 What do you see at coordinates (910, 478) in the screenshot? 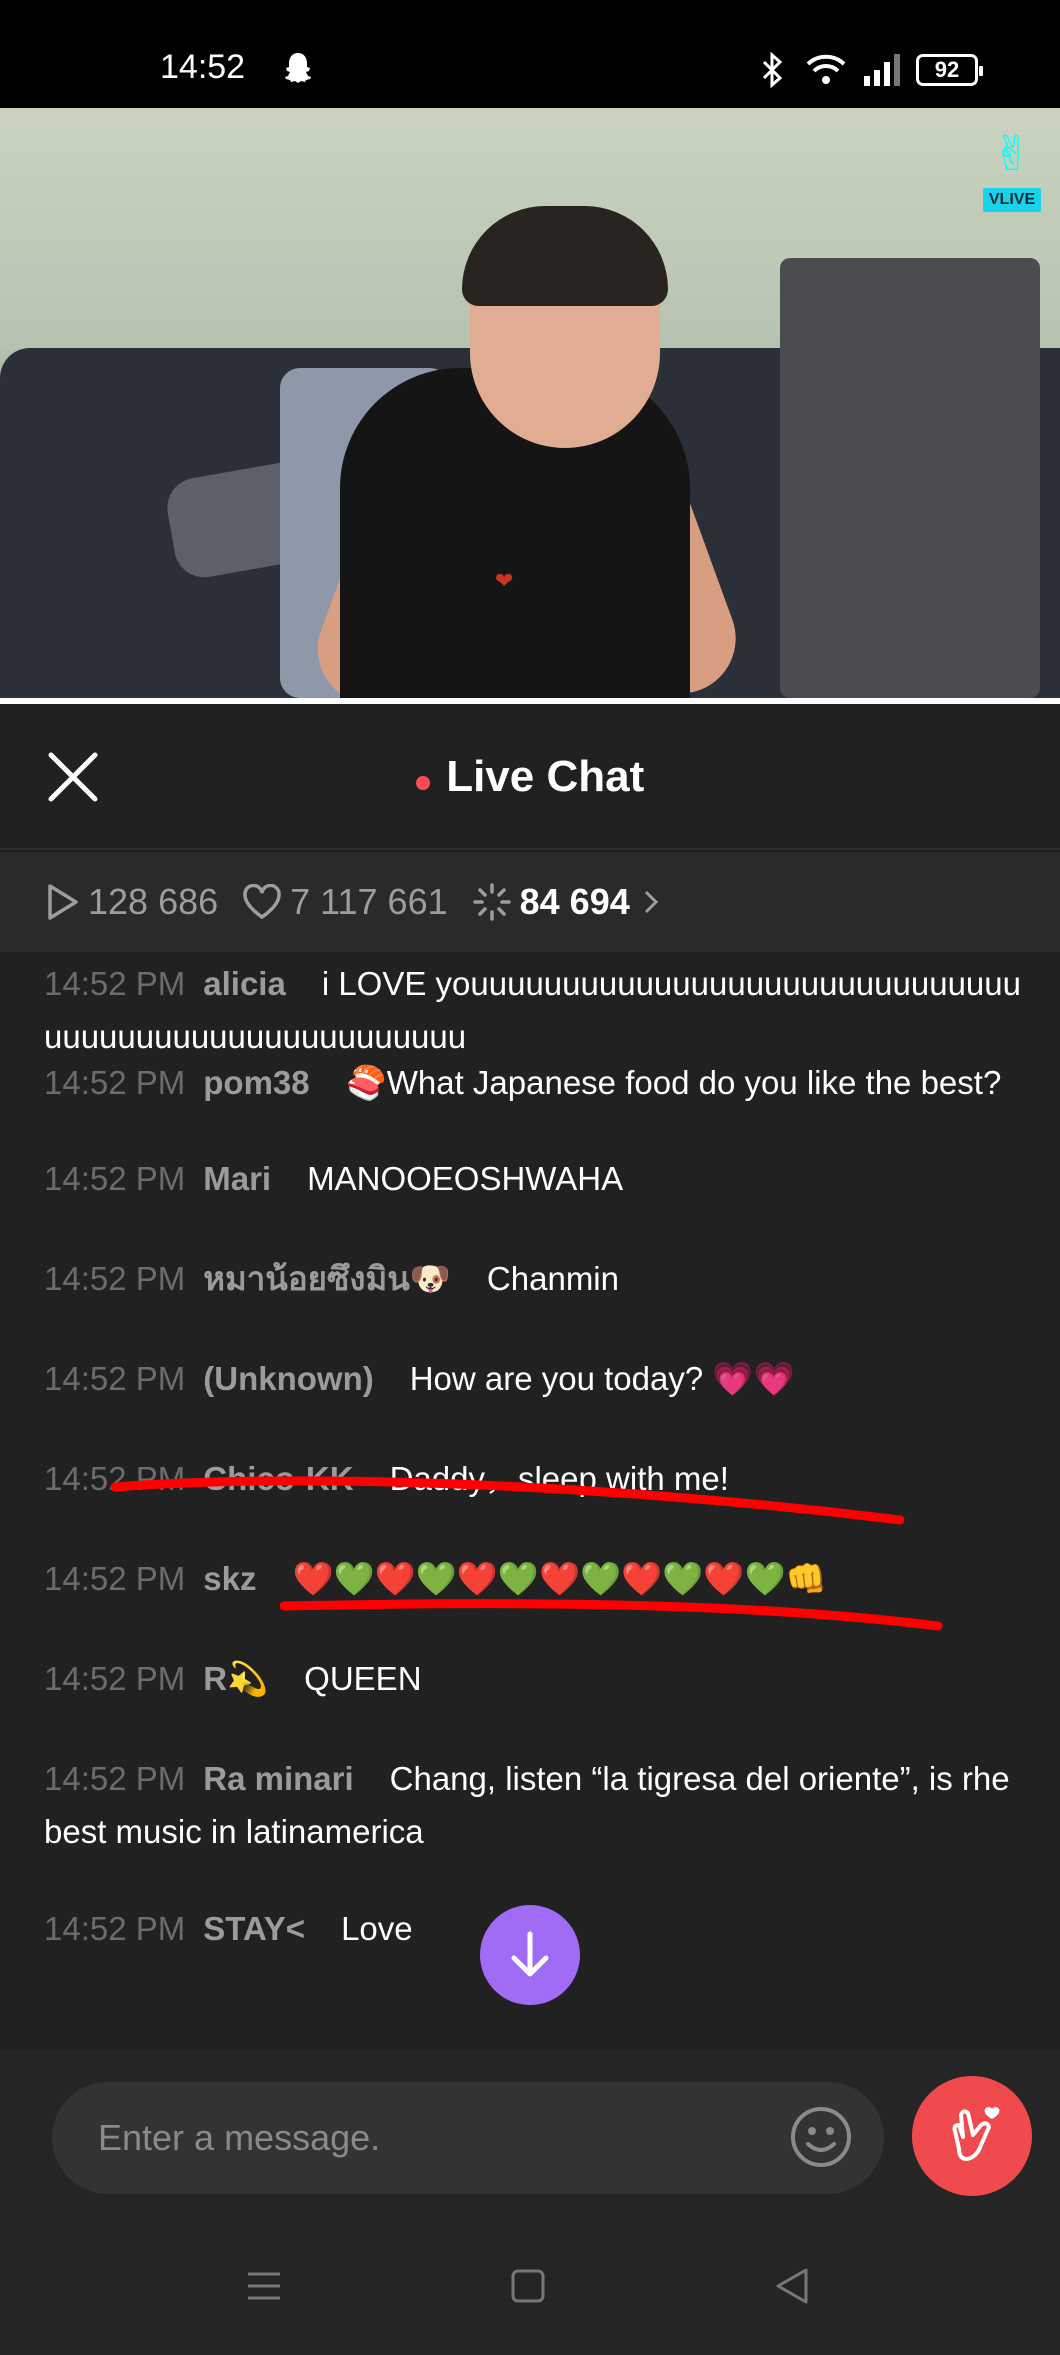
I see `video-scene-panel` at bounding box center [910, 478].